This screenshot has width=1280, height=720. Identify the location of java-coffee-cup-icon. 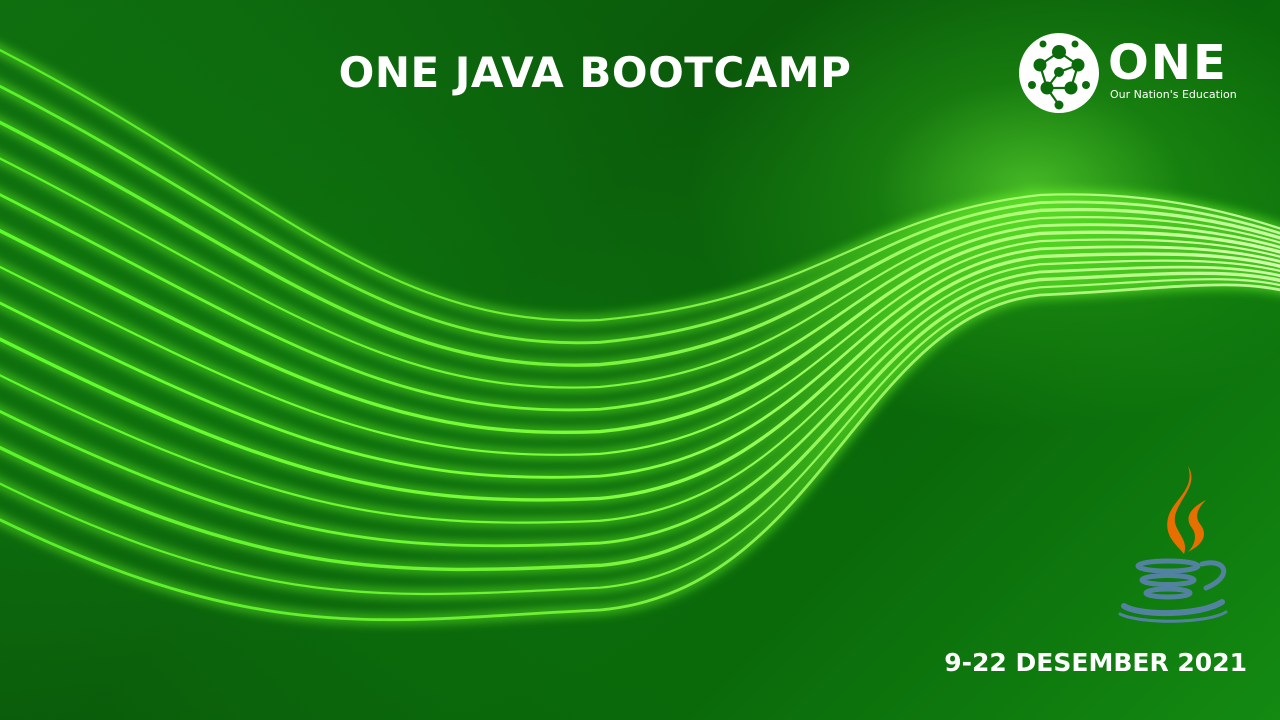
(1173, 544).